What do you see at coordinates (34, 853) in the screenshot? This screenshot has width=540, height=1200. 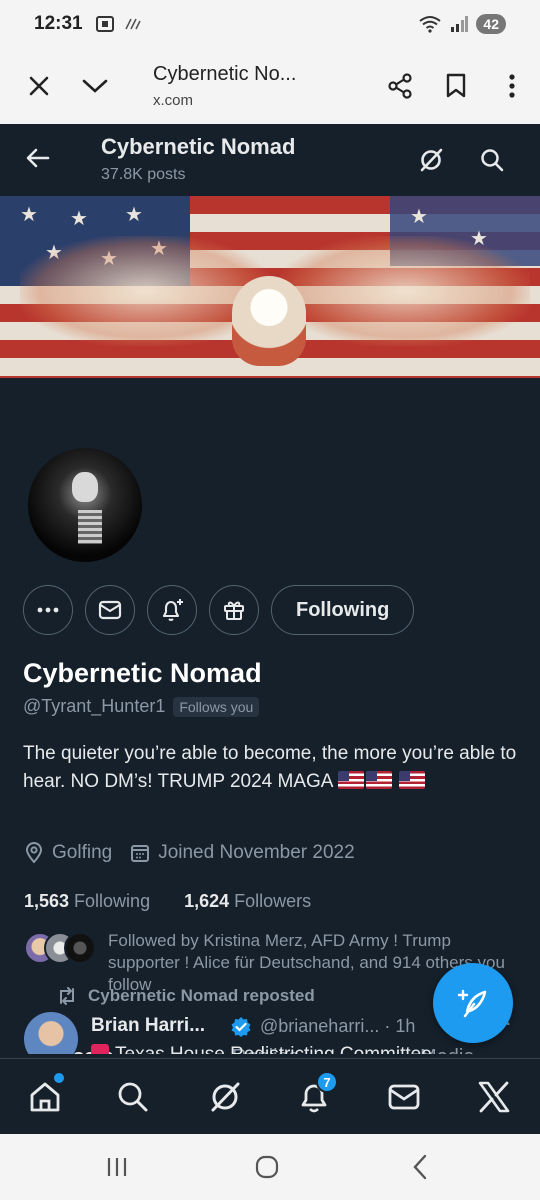 I see `location-pin-icon` at bounding box center [34, 853].